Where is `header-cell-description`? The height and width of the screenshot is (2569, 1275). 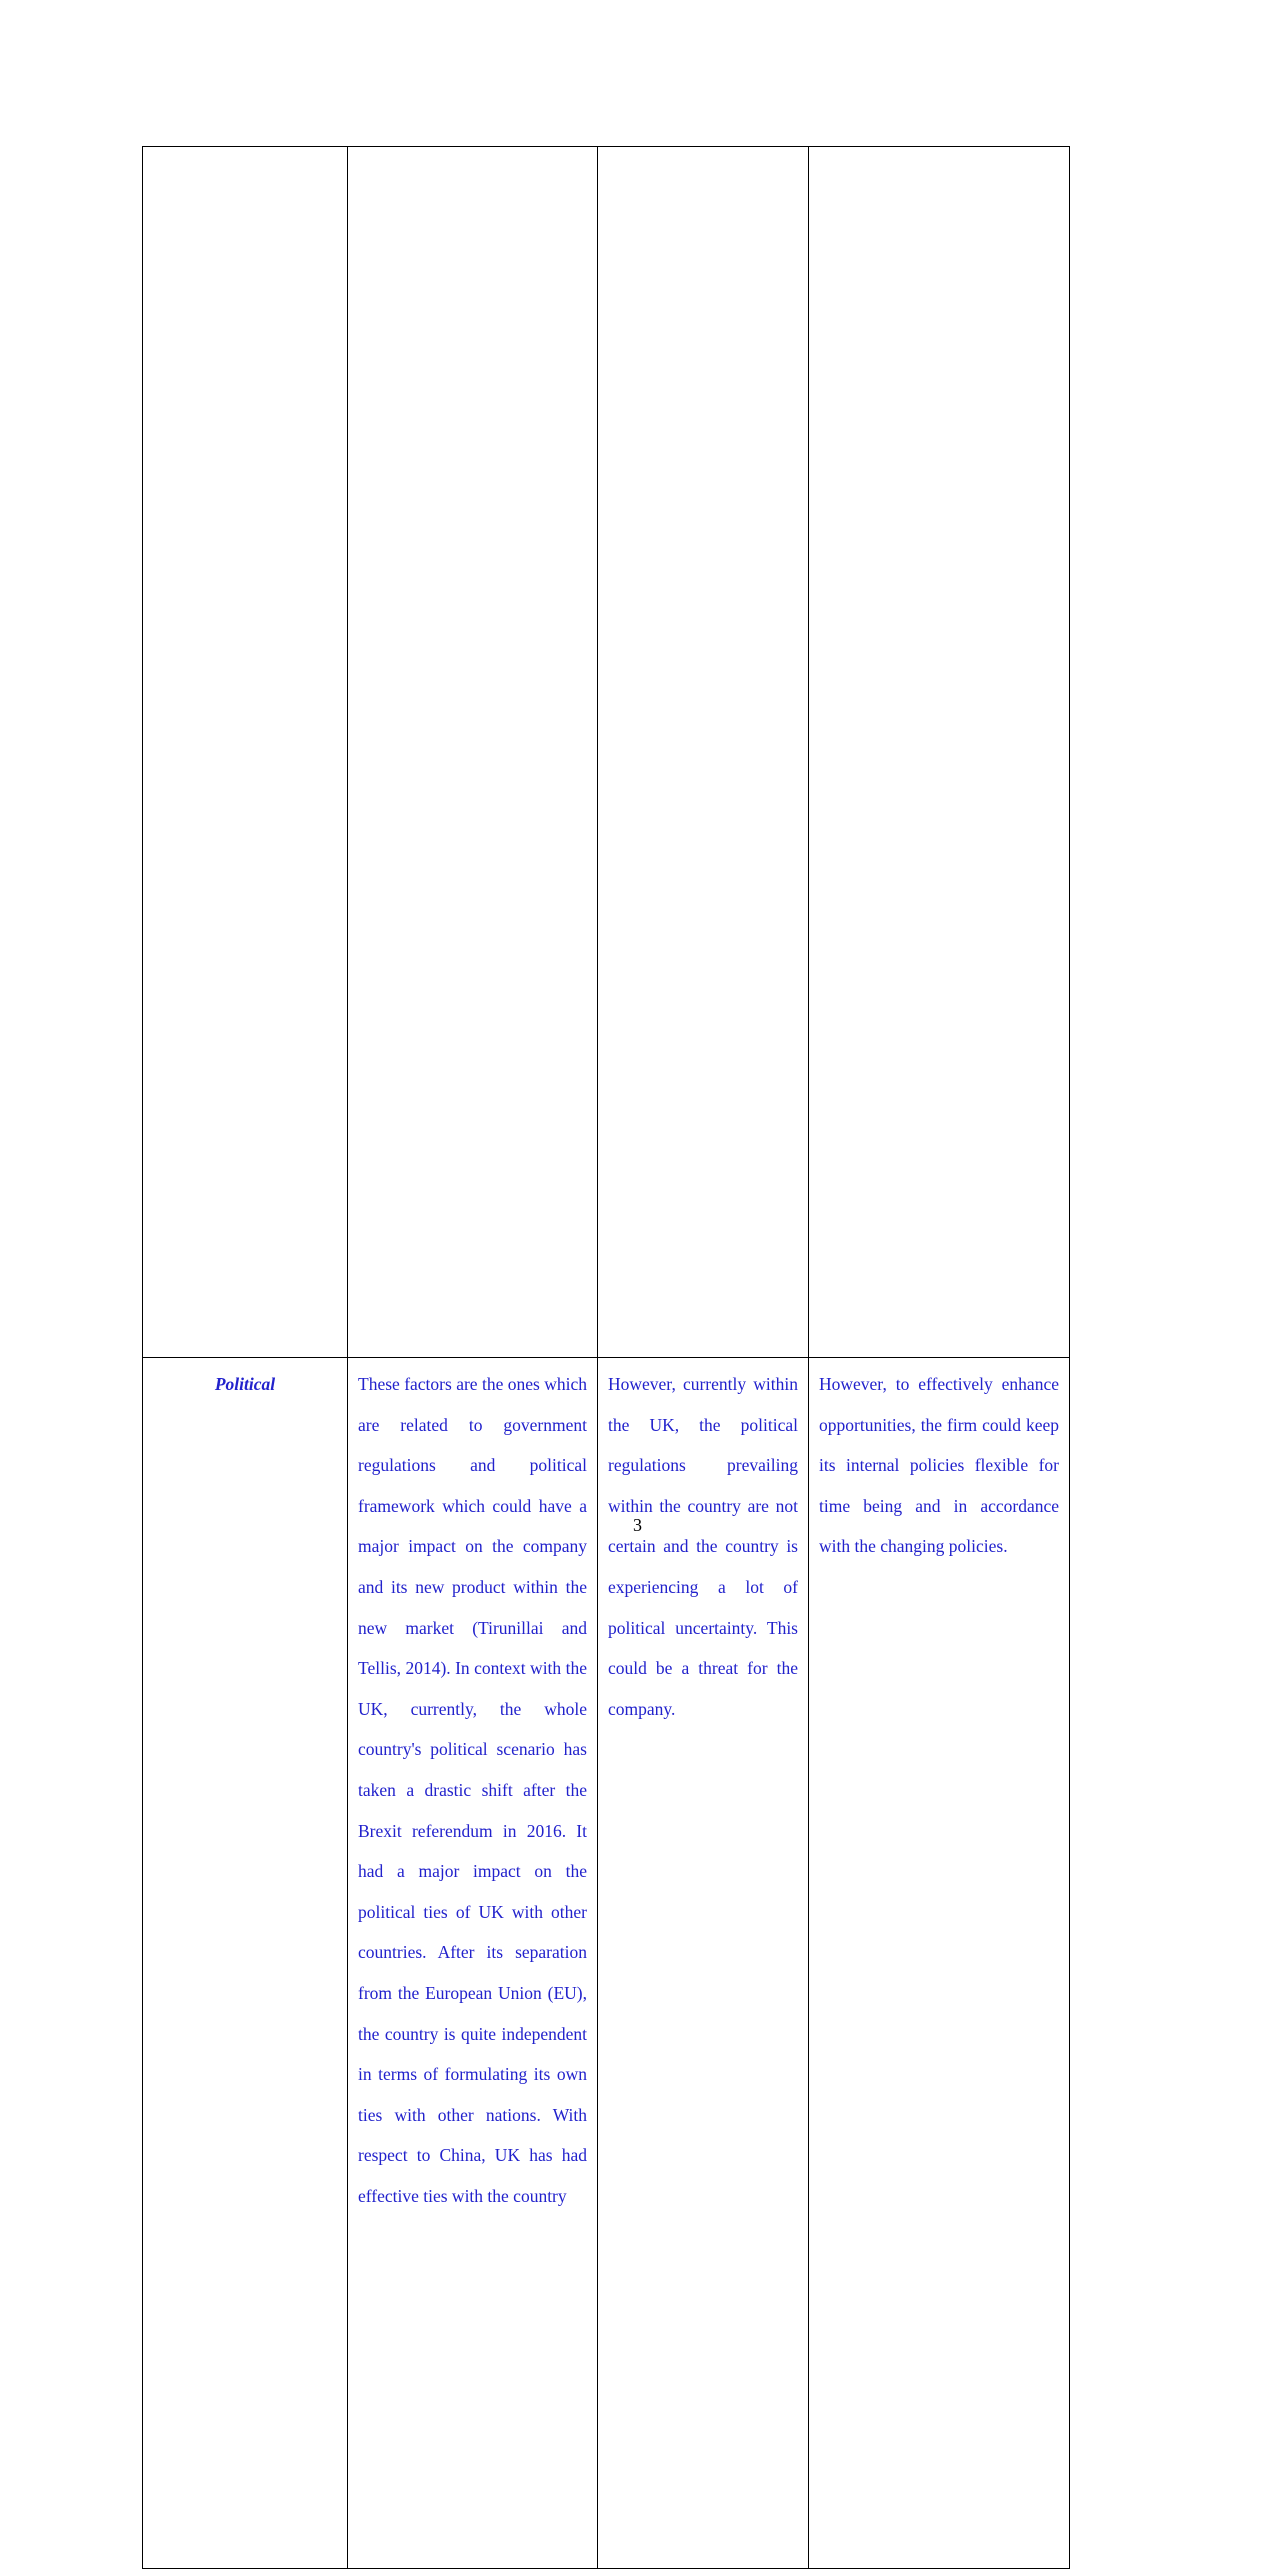 header-cell-description is located at coordinates (472, 752).